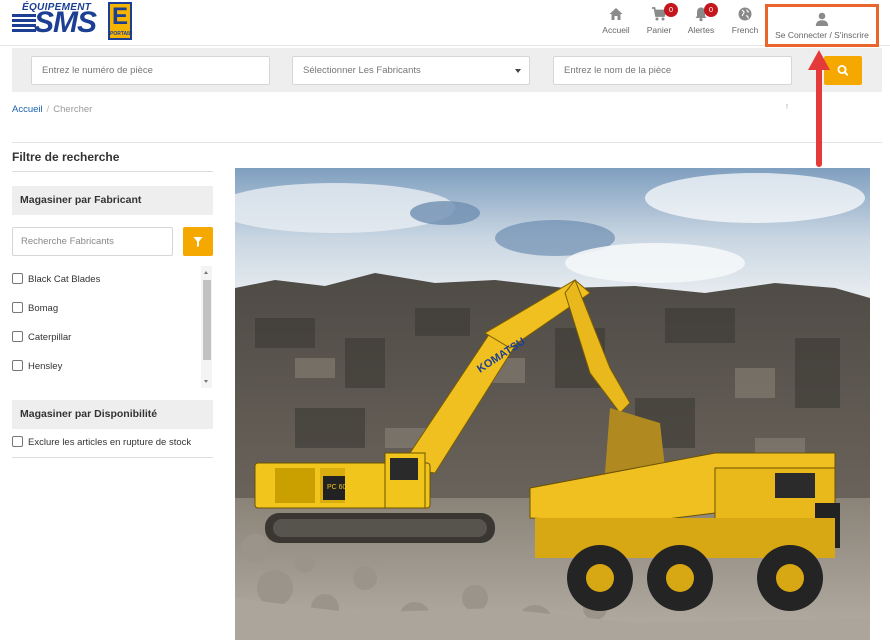 Image resolution: width=890 pixels, height=640 pixels. What do you see at coordinates (745, 23) in the screenshot?
I see `nav-language: French` at bounding box center [745, 23].